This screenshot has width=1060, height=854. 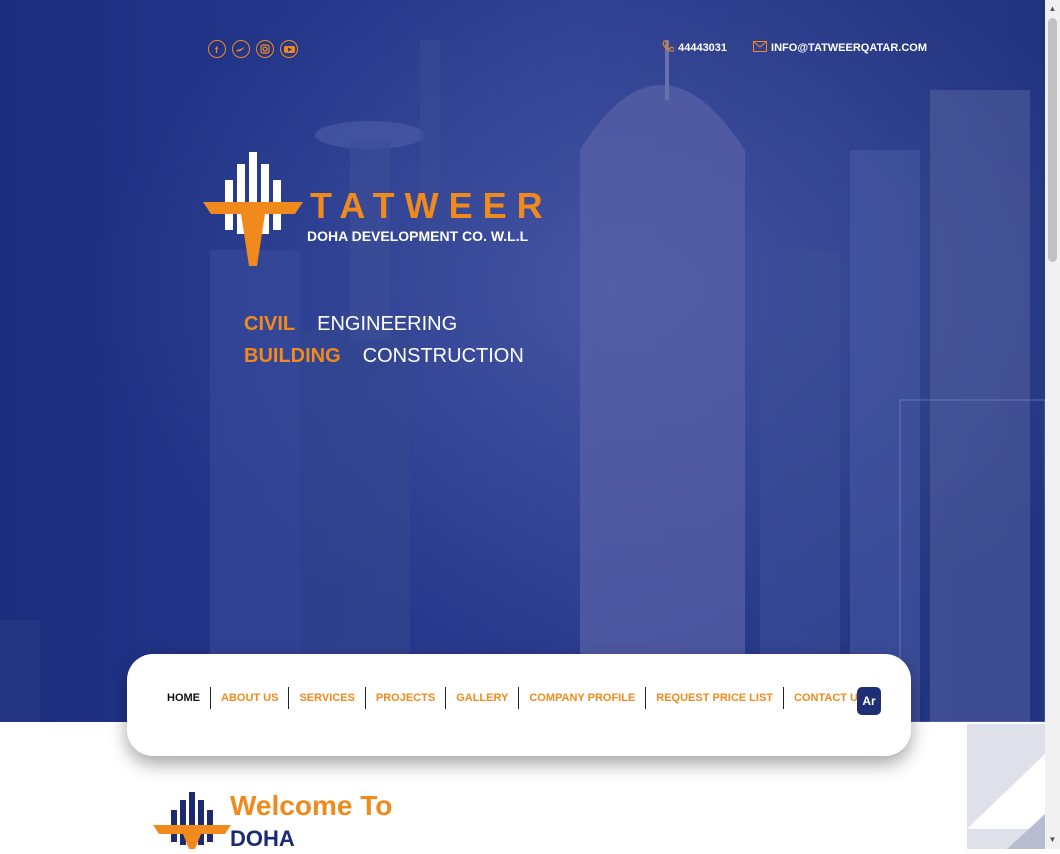 What do you see at coordinates (327, 698) in the screenshot?
I see `nav-services: SERVICES` at bounding box center [327, 698].